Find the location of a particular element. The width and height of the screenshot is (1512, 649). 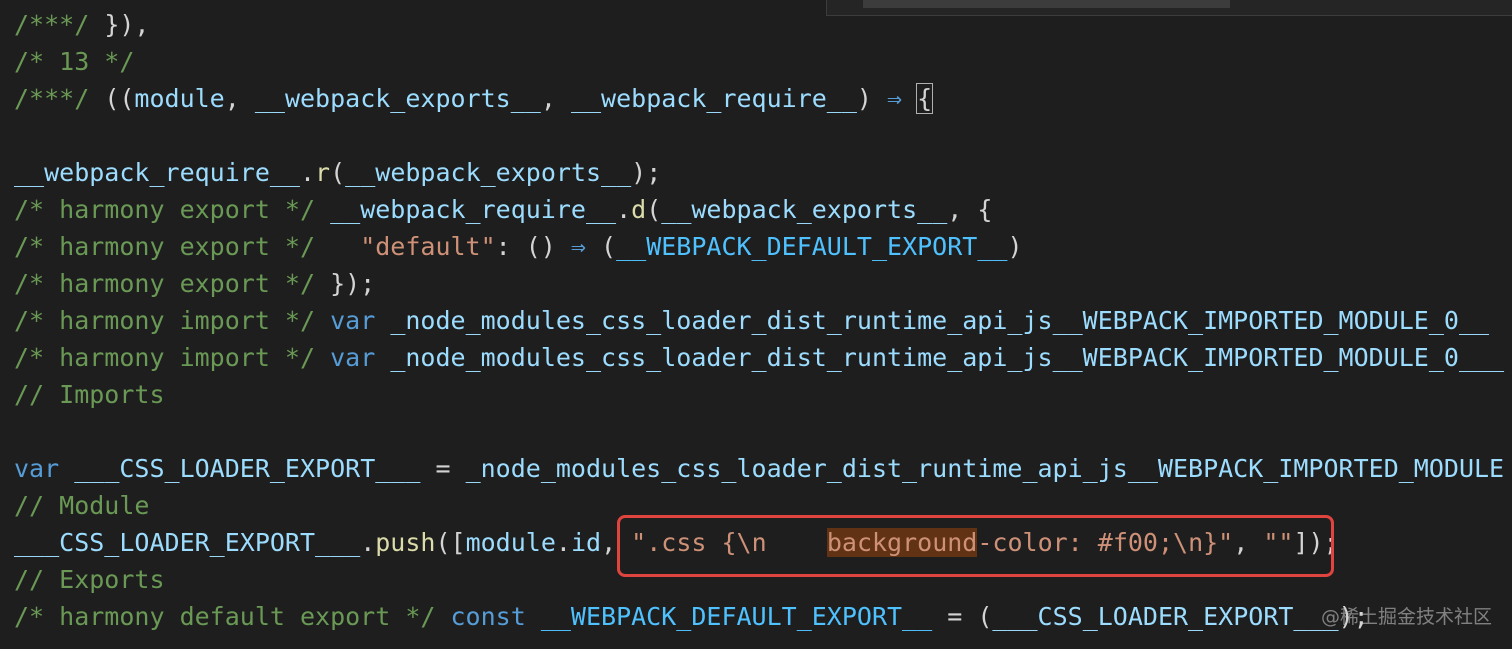

find-input is located at coordinates (1046, 4).